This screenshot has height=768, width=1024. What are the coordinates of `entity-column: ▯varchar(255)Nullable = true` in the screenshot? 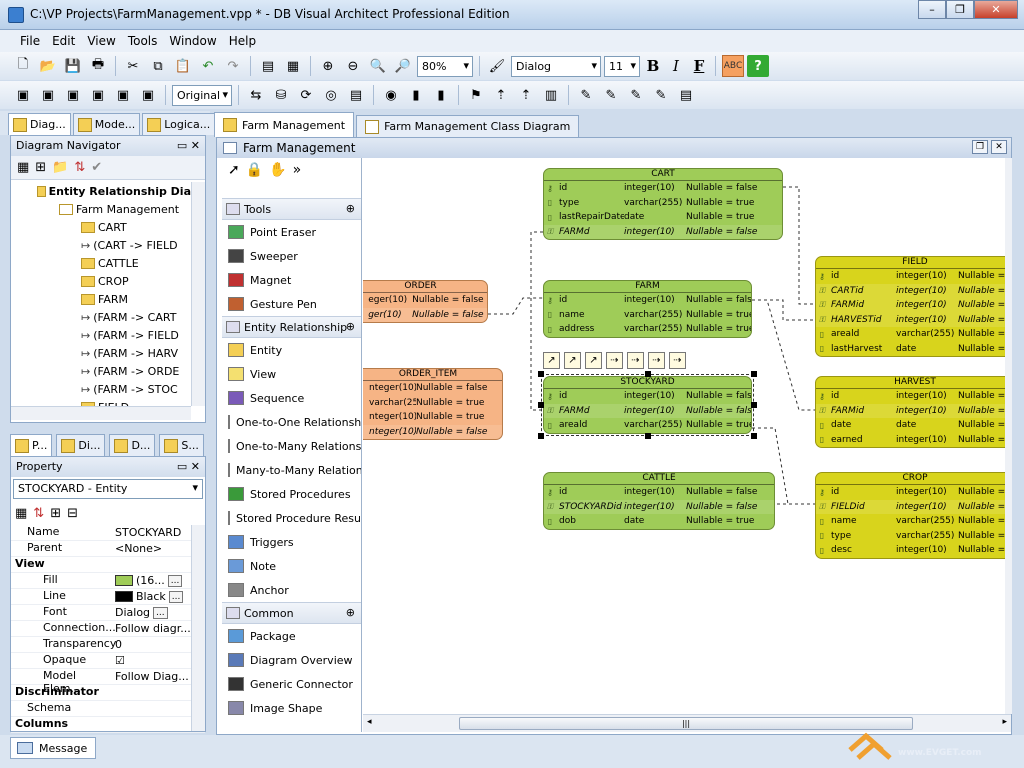 It's located at (432, 403).